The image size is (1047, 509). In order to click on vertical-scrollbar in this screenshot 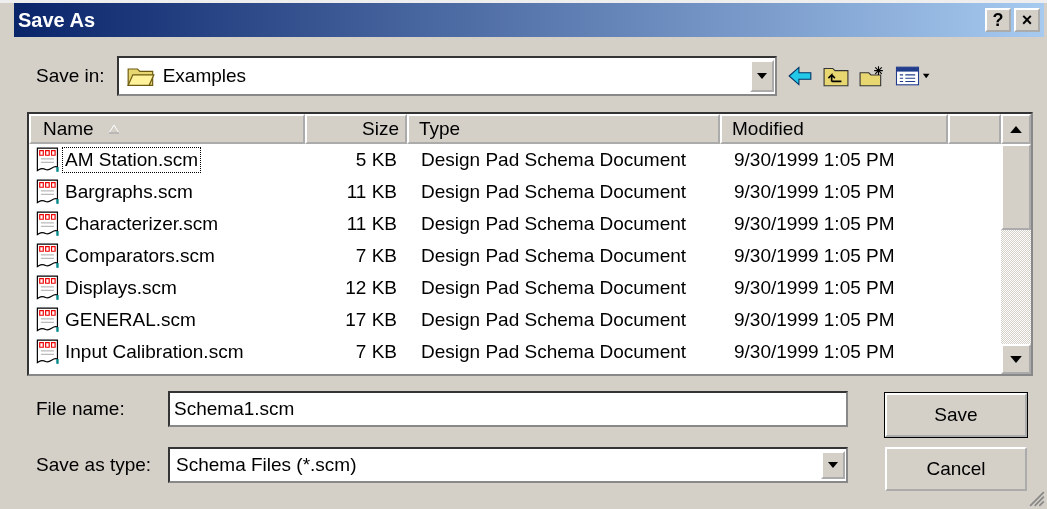, I will do `click(1016, 244)`.